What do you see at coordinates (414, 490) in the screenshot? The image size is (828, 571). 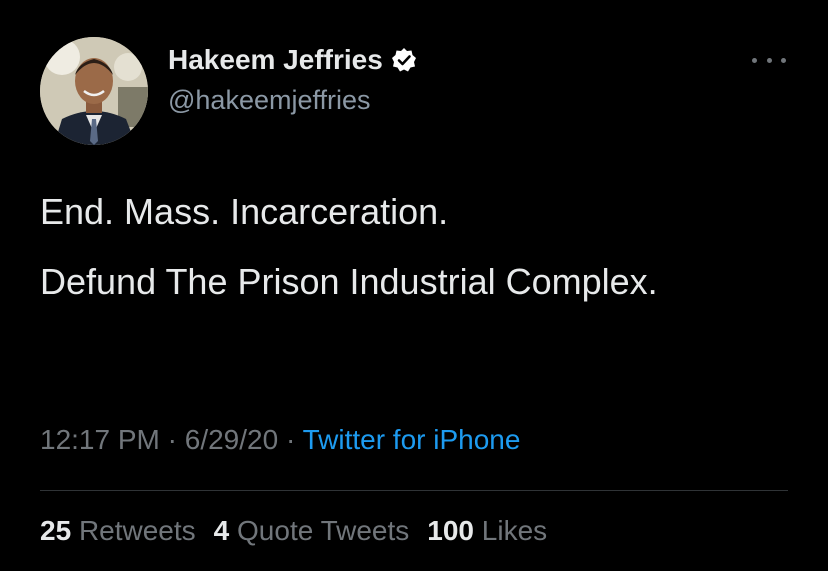 I see `divider` at bounding box center [414, 490].